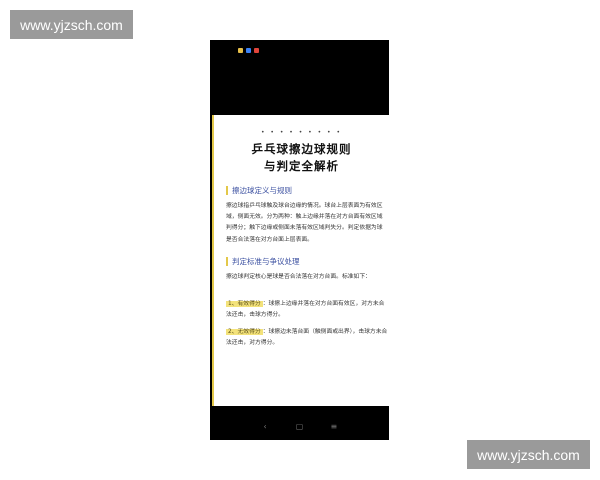  Describe the element at coordinates (244, 304) in the screenshot. I see `item-tag-valid: 1、有效得分` at that location.